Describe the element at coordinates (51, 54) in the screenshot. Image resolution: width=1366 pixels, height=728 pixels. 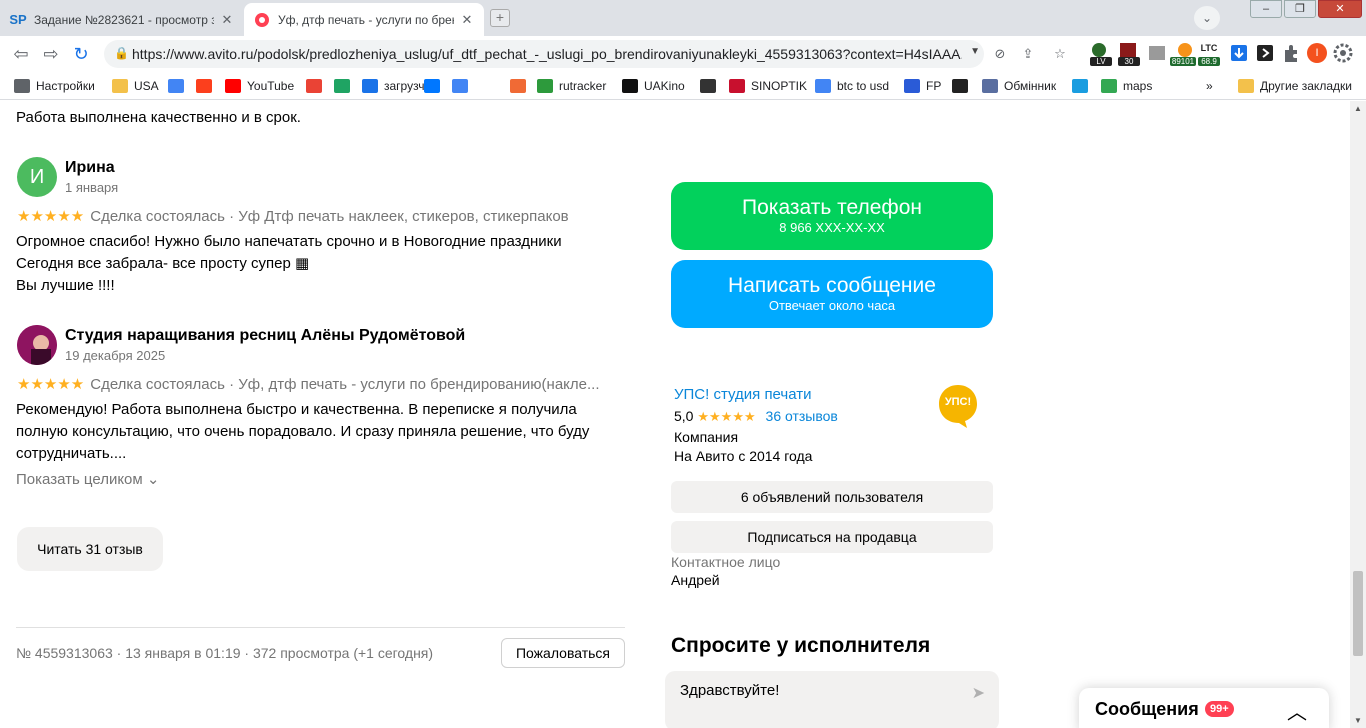
I see `forward-icon: ⇨` at that location.